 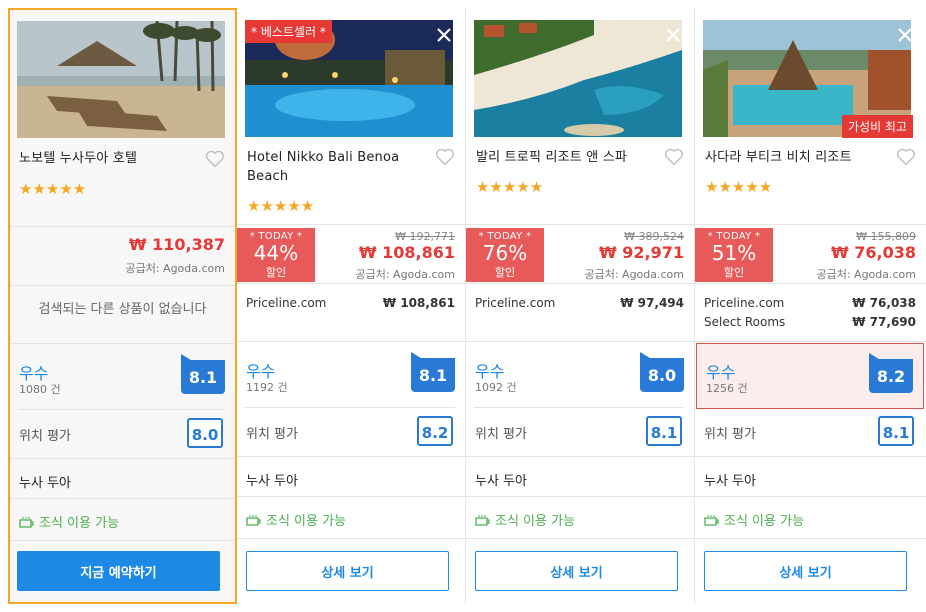 What do you see at coordinates (580, 376) in the screenshot?
I see `review-rating: 우수 1092 건 8.0` at bounding box center [580, 376].